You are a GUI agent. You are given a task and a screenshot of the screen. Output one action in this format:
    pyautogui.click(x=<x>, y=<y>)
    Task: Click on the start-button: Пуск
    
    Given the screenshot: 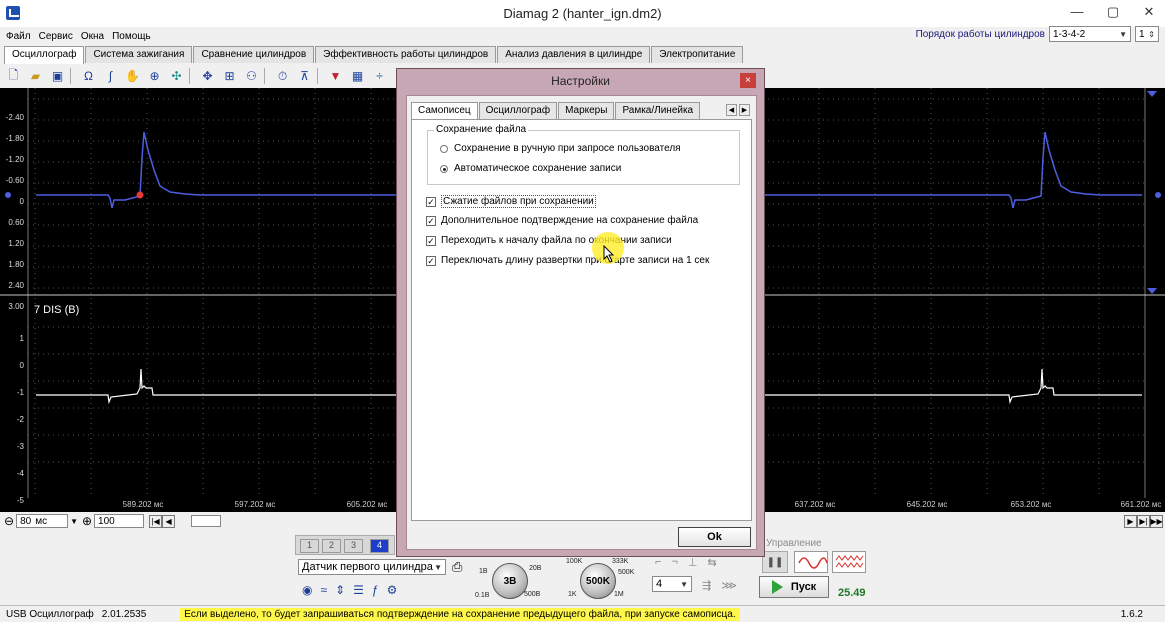 What is the action you would take?
    pyautogui.click(x=794, y=587)
    